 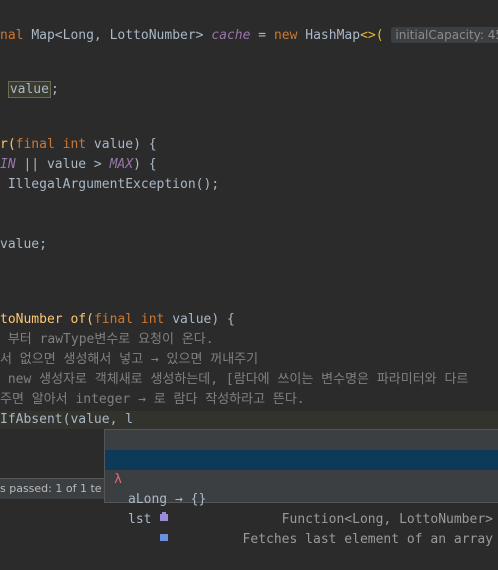 I want to click on suggestion-alambda: λ aLong → {} Function<Long, LottoNumber>, so click(x=301, y=488).